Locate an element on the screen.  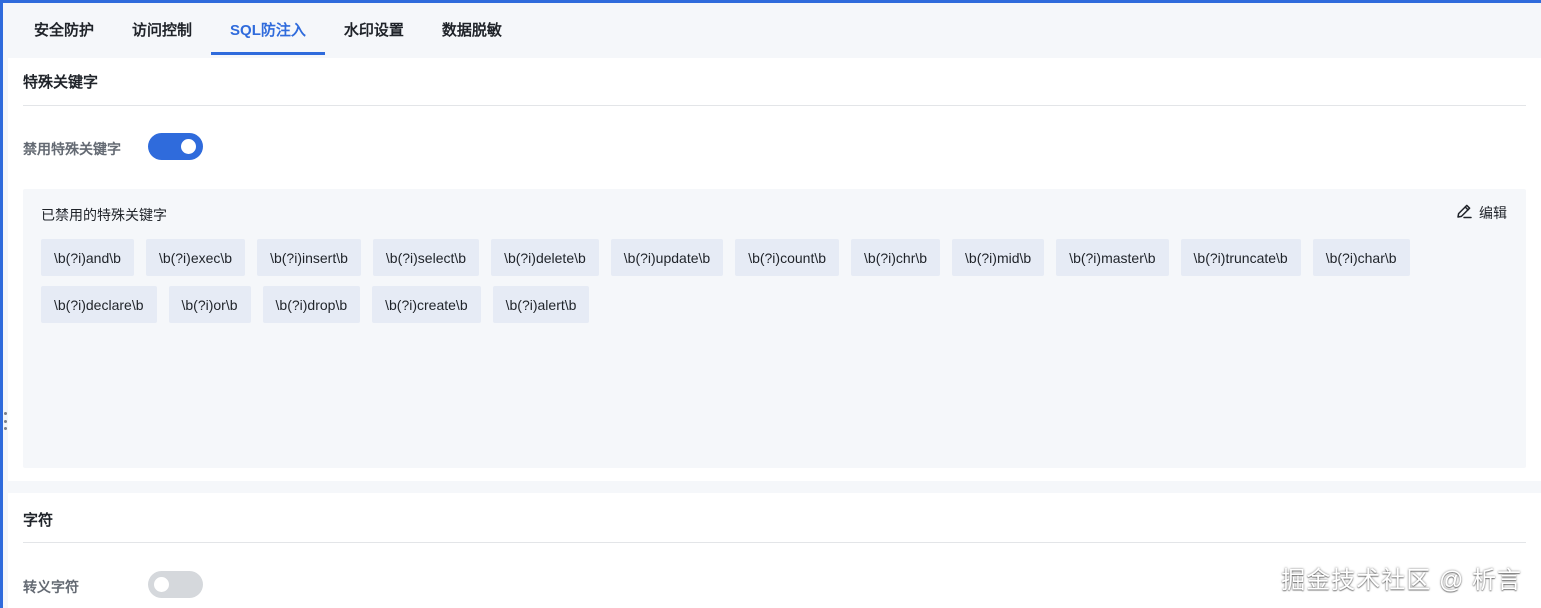
keyword-tag: \b(?i)exec\b is located at coordinates (195, 257).